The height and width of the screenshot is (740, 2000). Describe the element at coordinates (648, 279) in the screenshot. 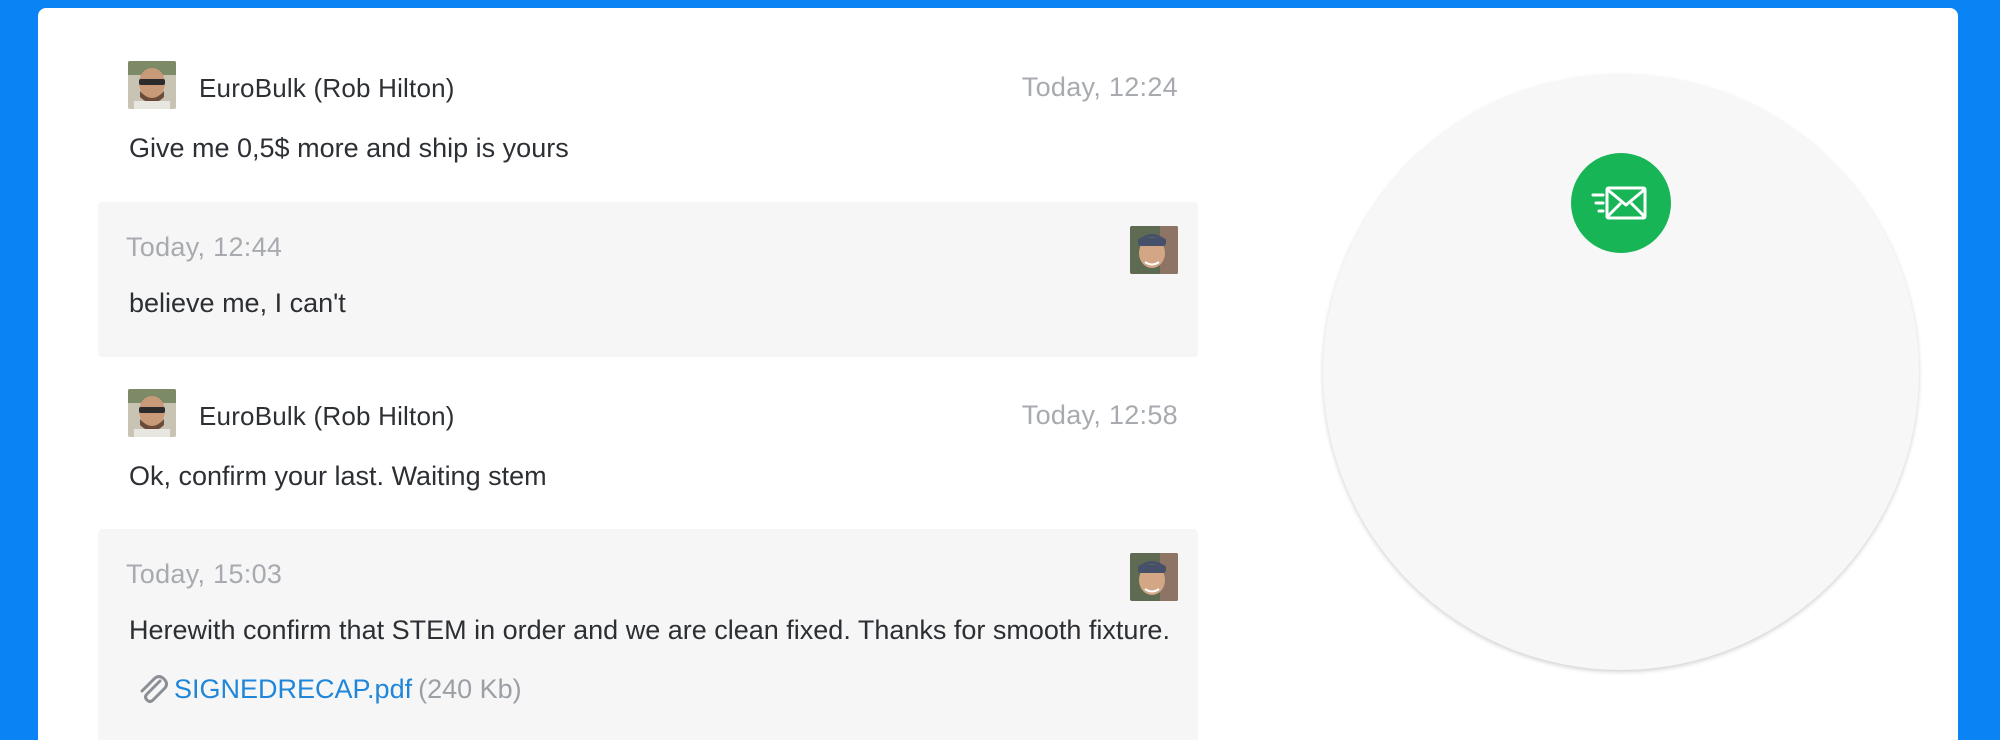

I see `message-outgoing: Today, 12:44 believe me, I can't` at that location.